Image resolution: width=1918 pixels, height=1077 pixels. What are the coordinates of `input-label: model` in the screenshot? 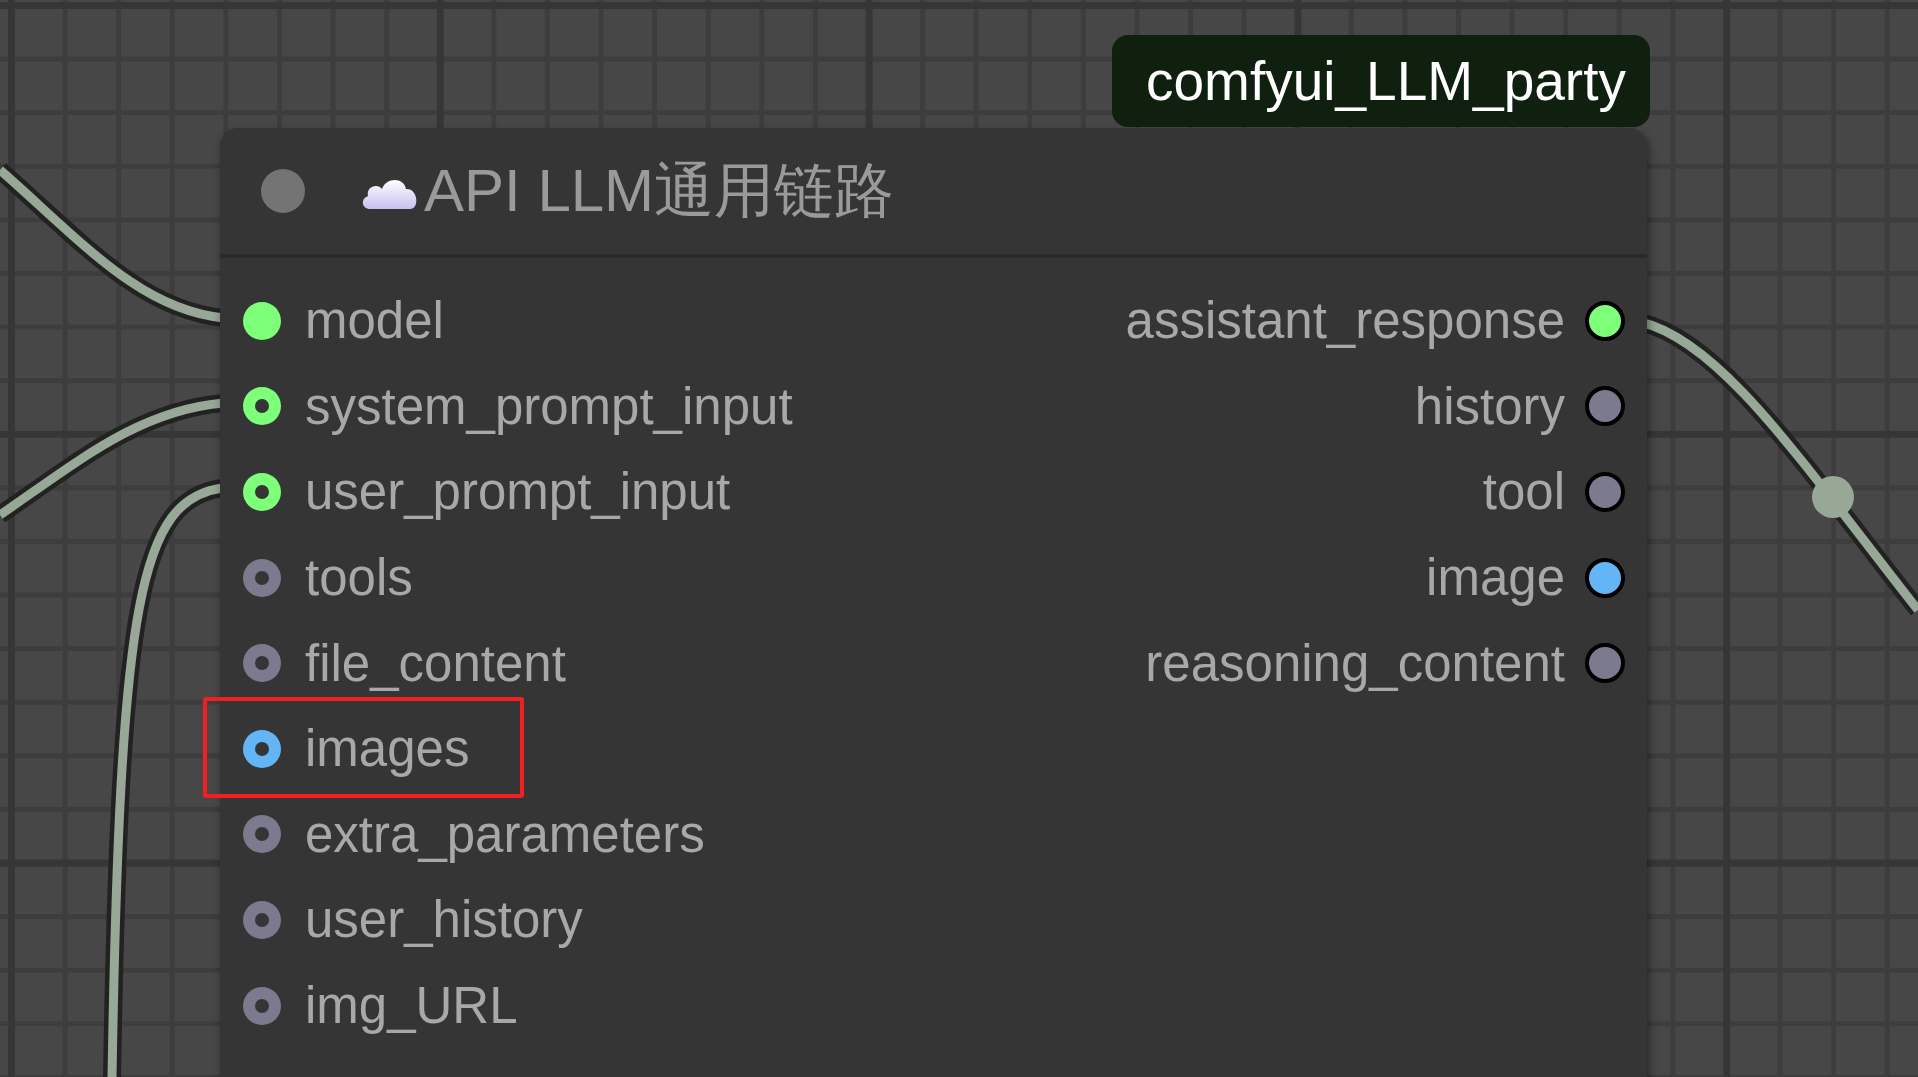 It's located at (374, 321).